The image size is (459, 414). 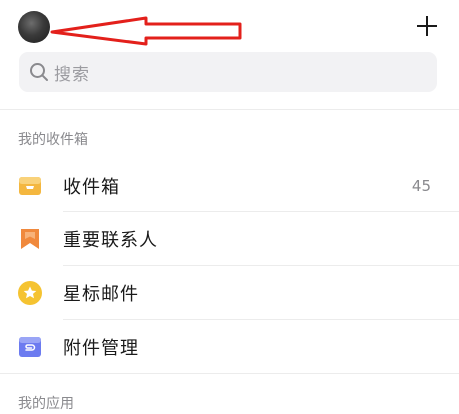 I want to click on list-item-label: 收件箱, so click(x=91, y=187).